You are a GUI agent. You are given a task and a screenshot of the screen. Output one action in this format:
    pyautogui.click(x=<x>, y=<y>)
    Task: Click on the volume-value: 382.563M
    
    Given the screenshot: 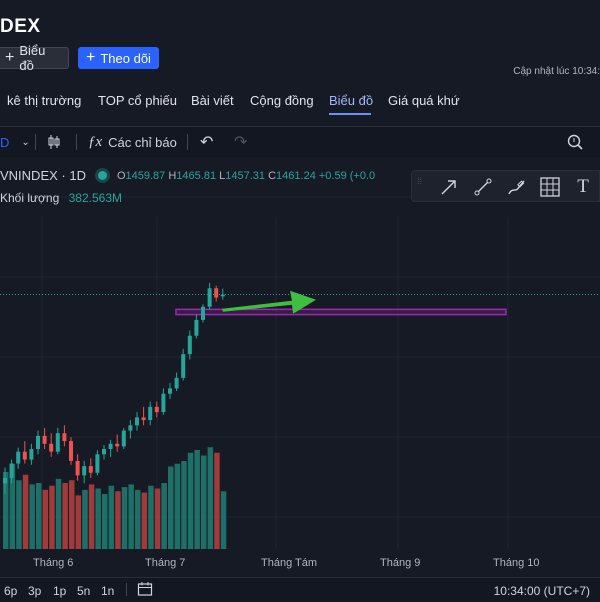 What is the action you would take?
    pyautogui.click(x=95, y=198)
    